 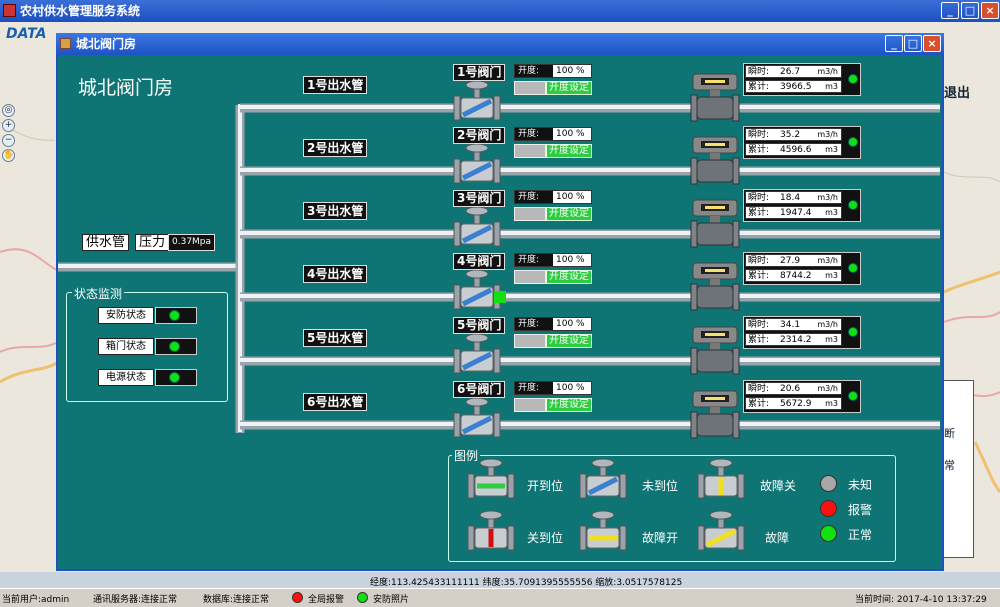 What do you see at coordinates (831, 149) in the screenshot?
I see `total-flow-unit-2: m3` at bounding box center [831, 149].